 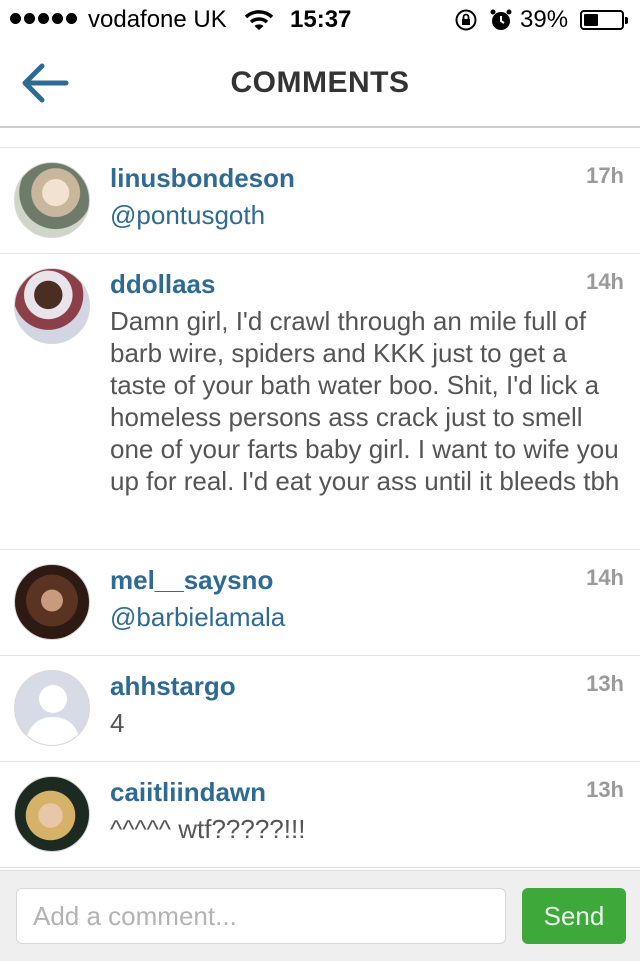 I want to click on compose-bar: Send, so click(x=320, y=915).